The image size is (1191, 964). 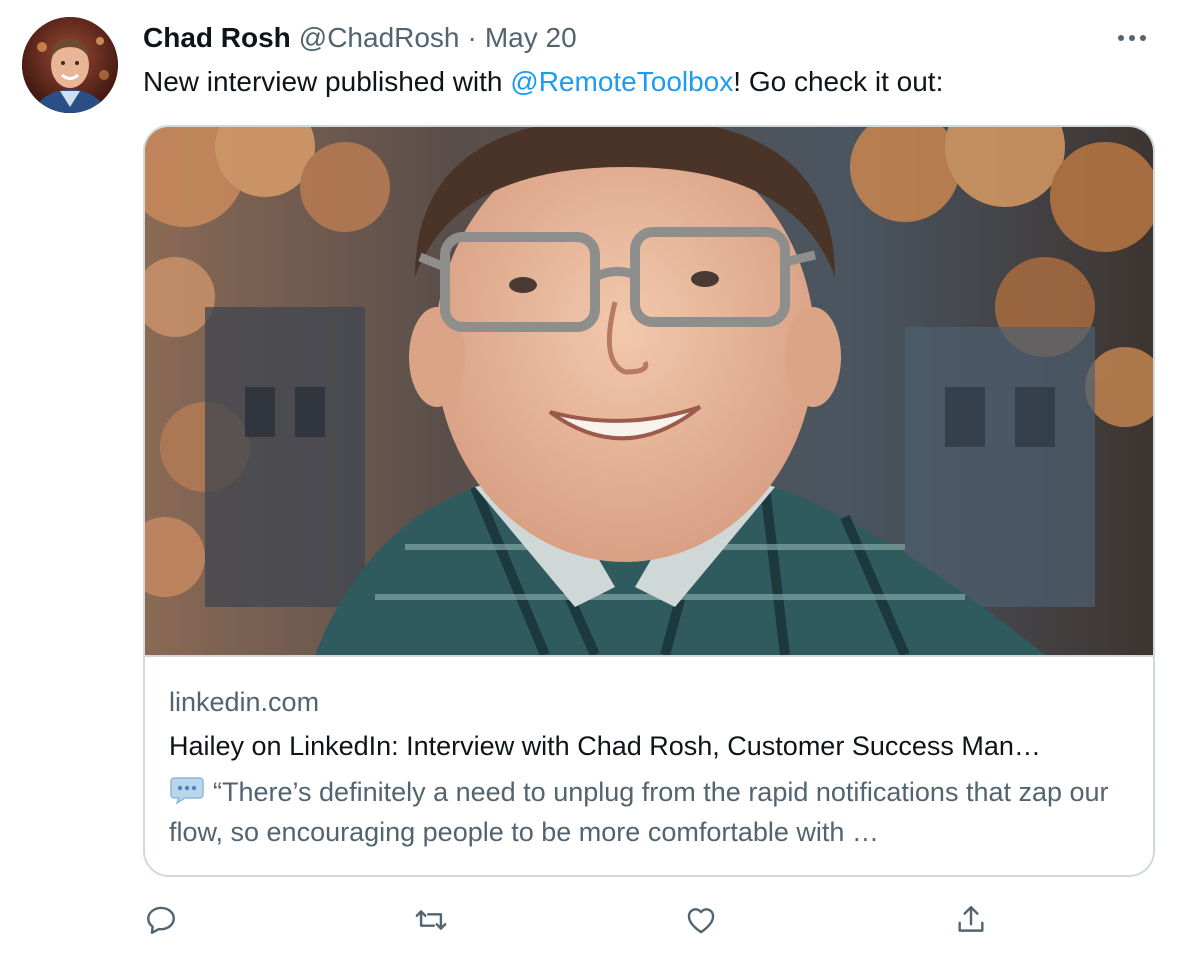 I want to click on like-icon, so click(x=701, y=920).